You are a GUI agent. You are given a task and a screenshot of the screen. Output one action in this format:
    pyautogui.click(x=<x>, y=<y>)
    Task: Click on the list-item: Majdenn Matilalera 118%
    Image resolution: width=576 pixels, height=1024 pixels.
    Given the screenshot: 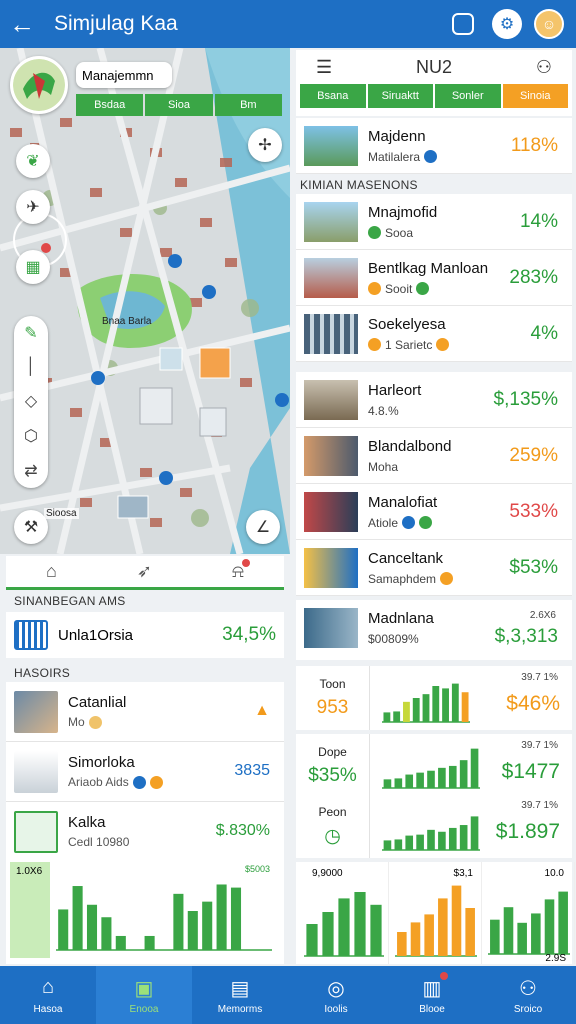 What is the action you would take?
    pyautogui.click(x=434, y=146)
    